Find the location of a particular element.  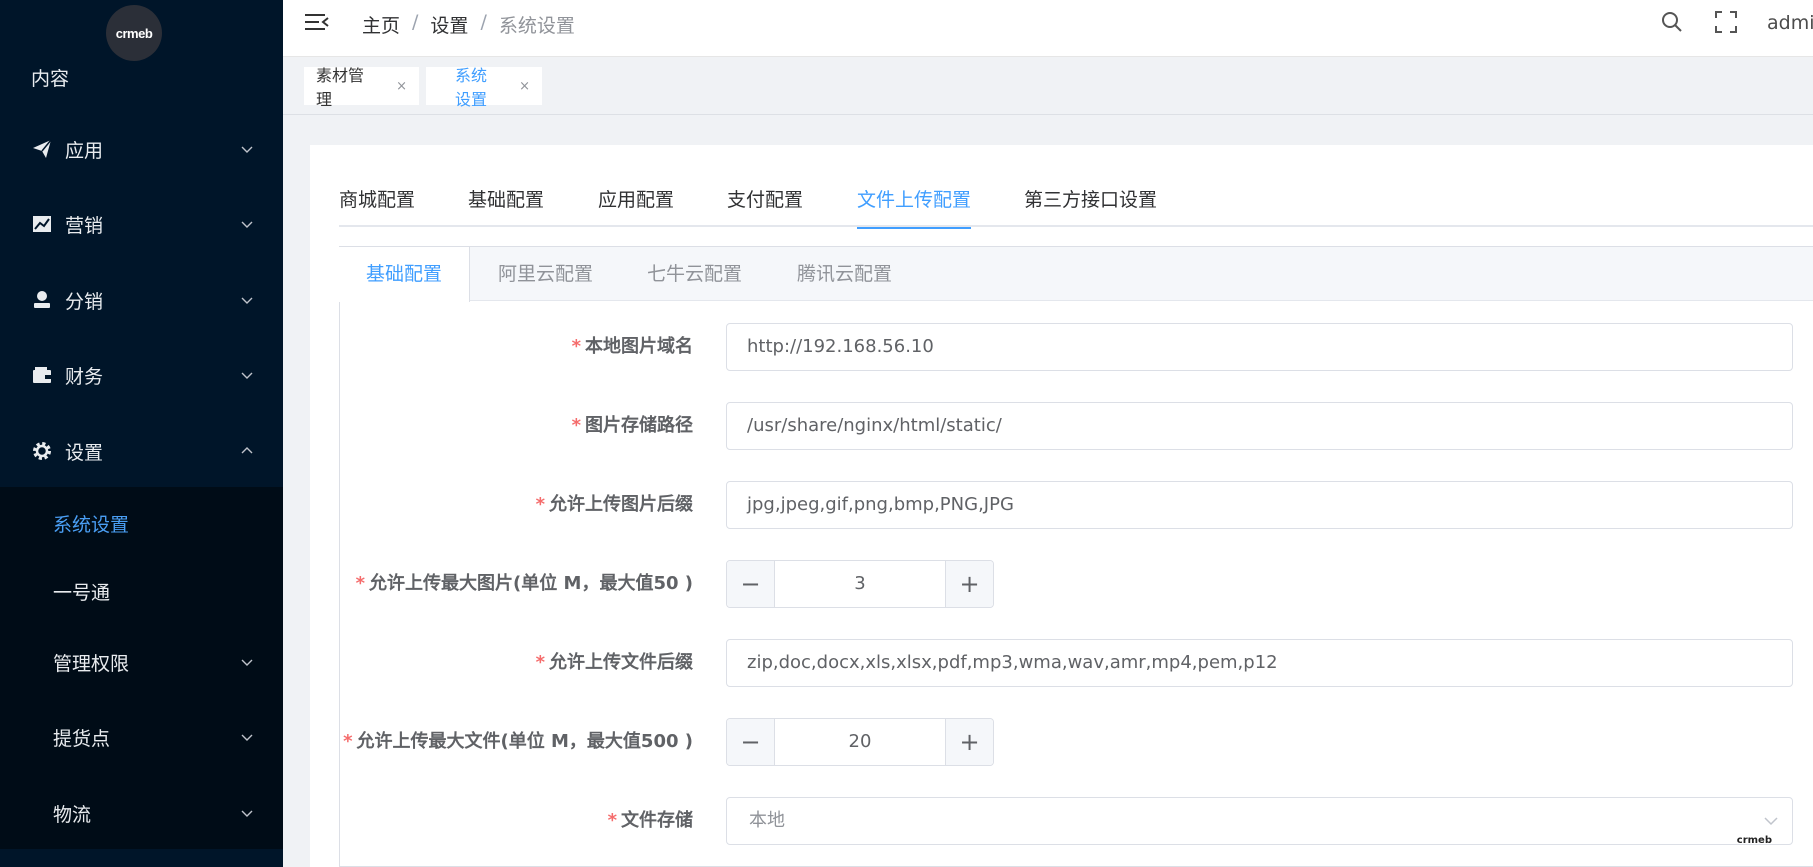

sidebar-item-settings: 设置 is located at coordinates (141, 451).